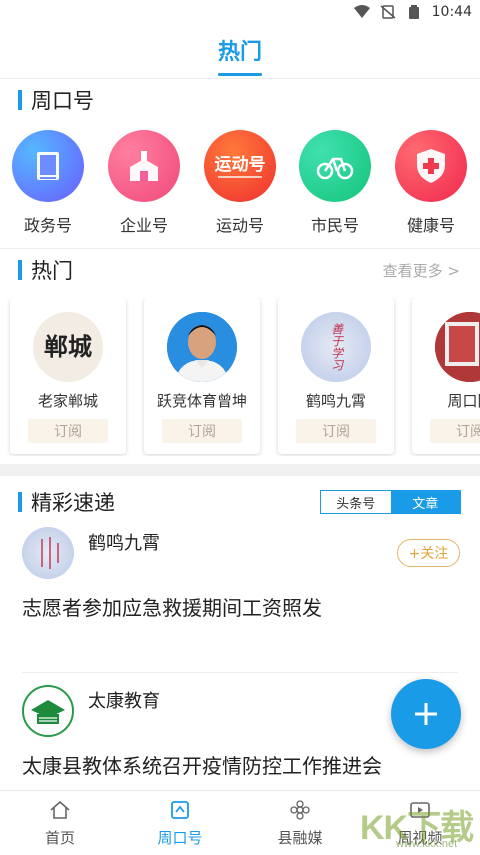  What do you see at coordinates (60, 810) in the screenshot?
I see `home-icon` at bounding box center [60, 810].